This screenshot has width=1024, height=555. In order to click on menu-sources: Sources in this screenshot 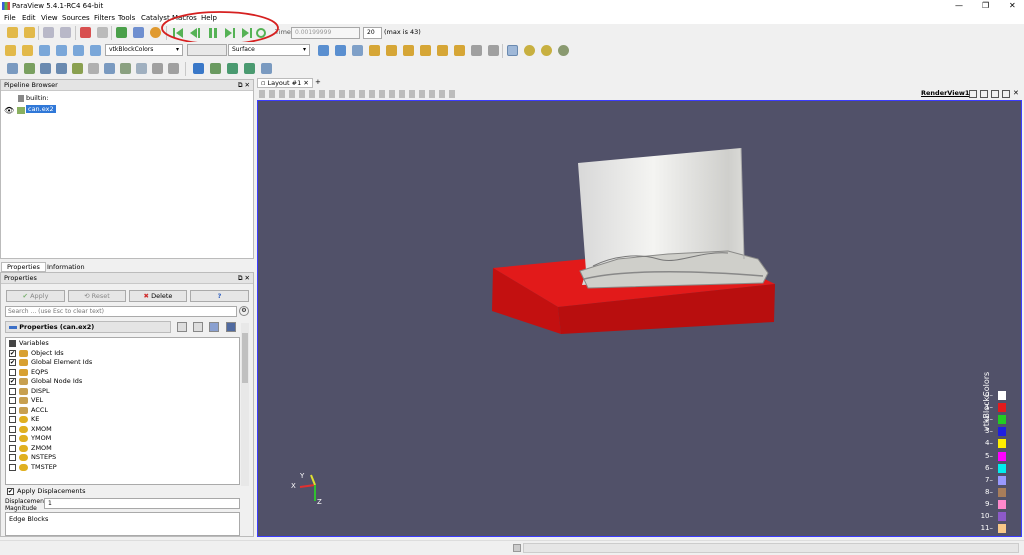, I will do `click(76, 18)`.